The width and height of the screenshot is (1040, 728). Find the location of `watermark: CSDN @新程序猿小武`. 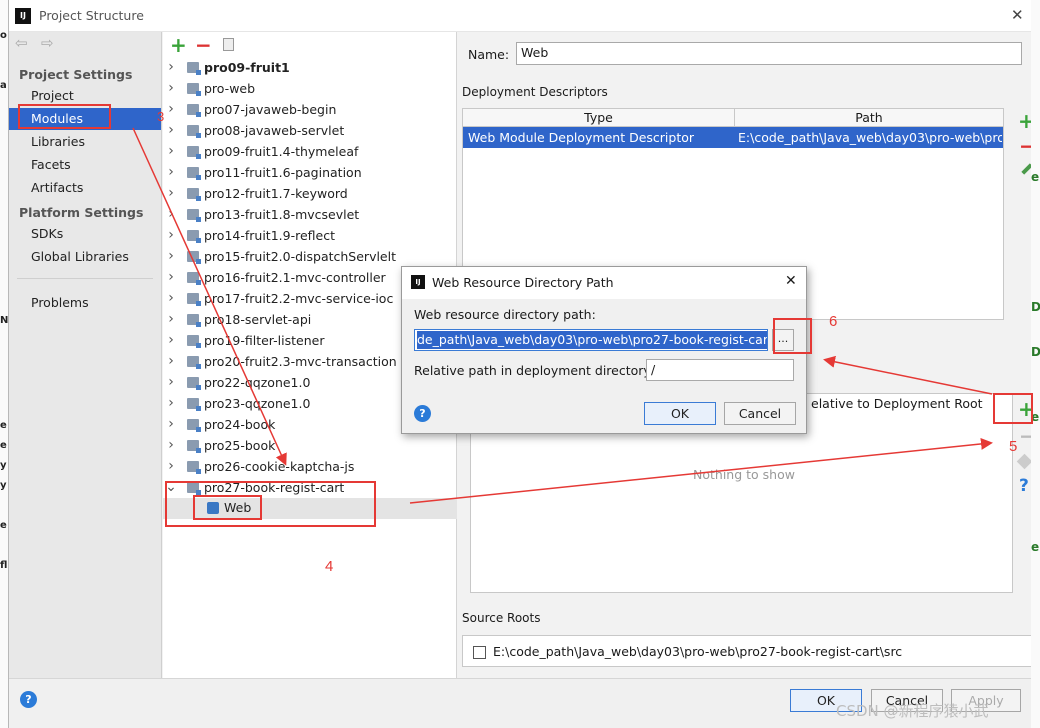

watermark: CSDN @新程序猿小武 is located at coordinates (912, 711).